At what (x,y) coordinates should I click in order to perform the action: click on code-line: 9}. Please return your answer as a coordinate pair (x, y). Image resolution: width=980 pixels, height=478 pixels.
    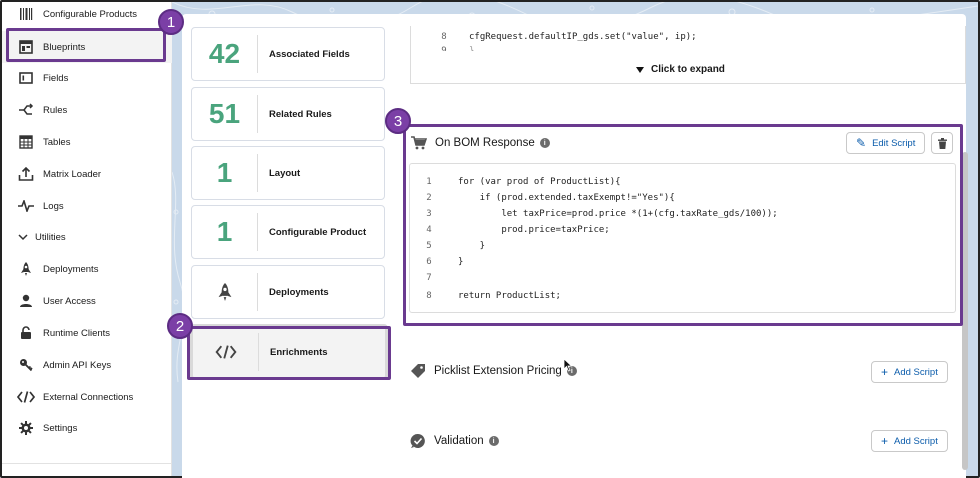
    Looking at the image, I should click on (449, 48).